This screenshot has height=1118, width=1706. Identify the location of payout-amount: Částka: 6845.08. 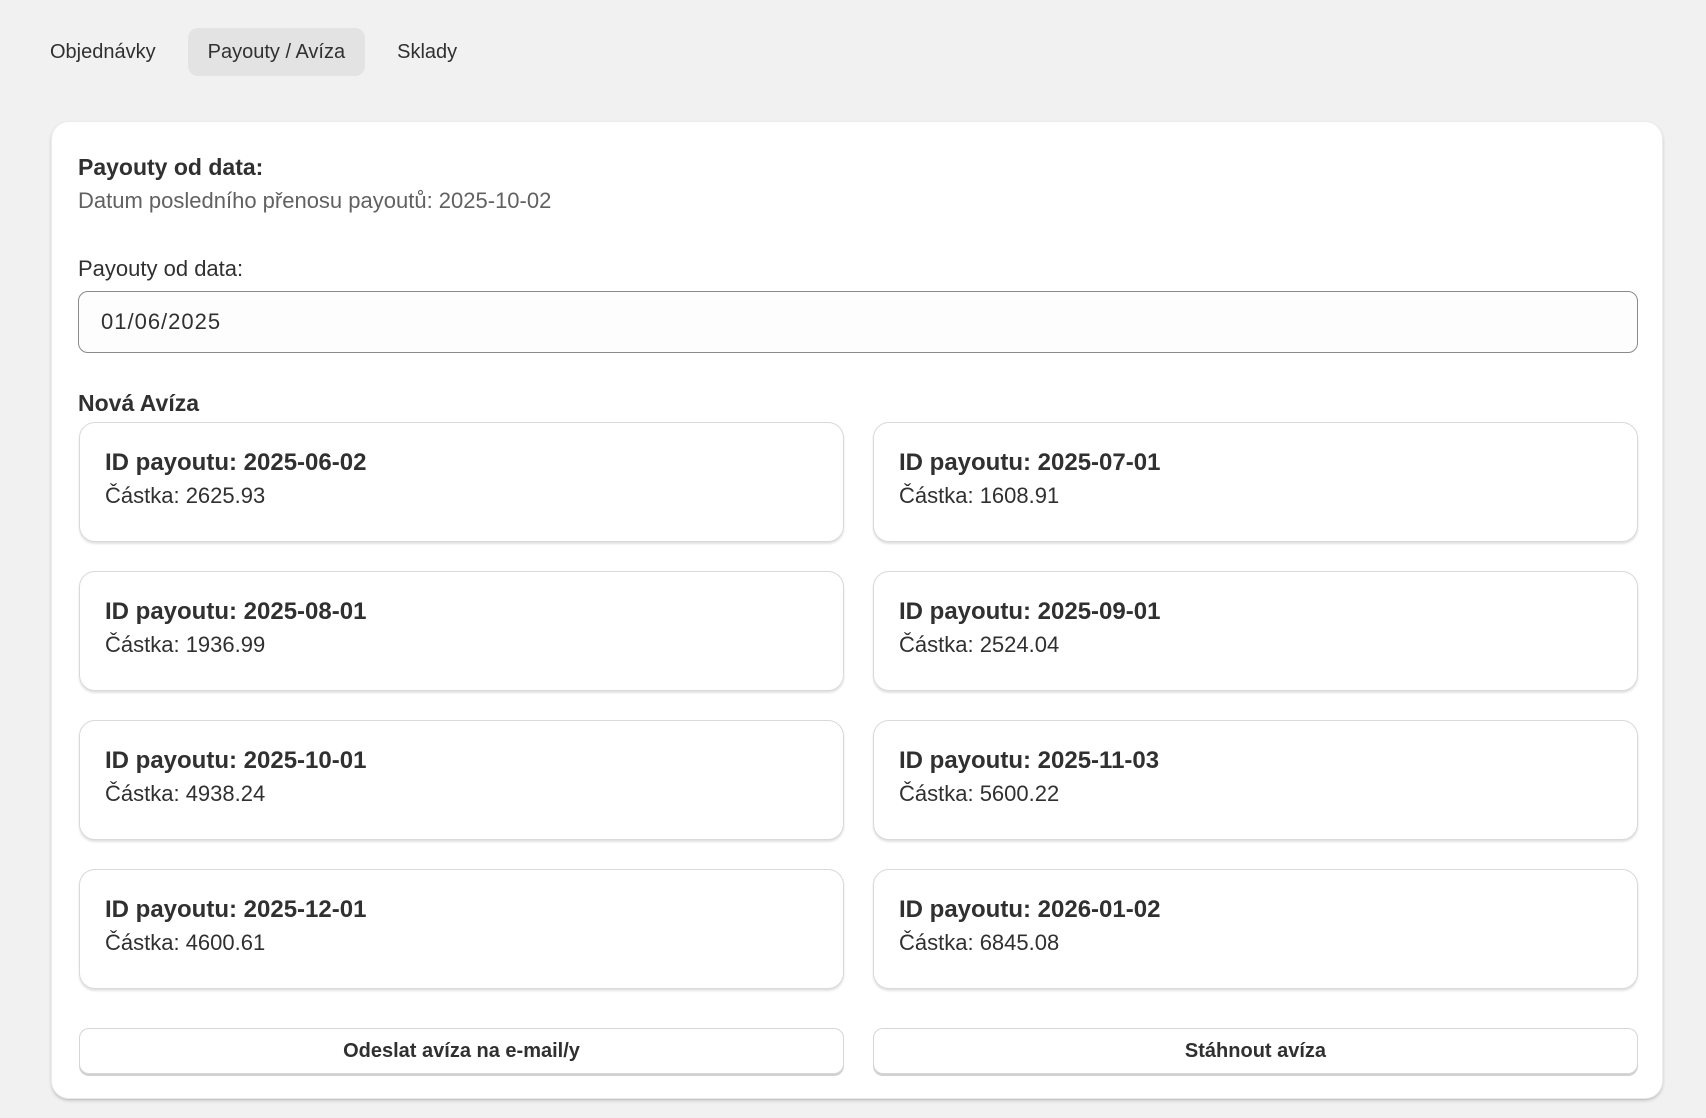
(979, 942).